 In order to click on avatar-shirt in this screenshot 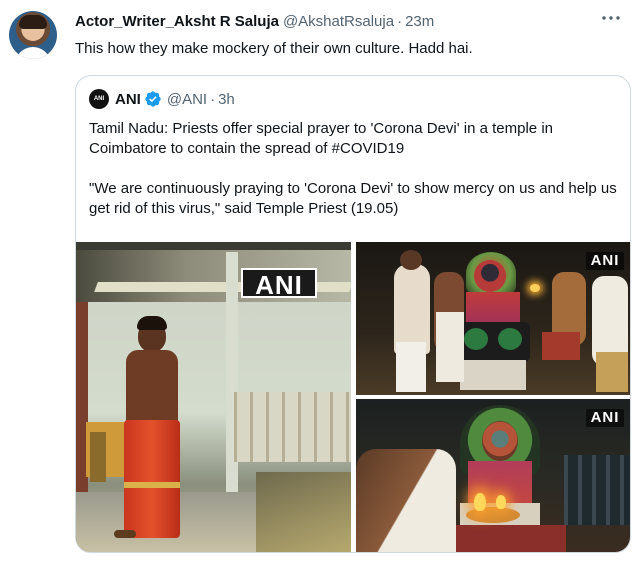, I will do `click(33, 53)`.